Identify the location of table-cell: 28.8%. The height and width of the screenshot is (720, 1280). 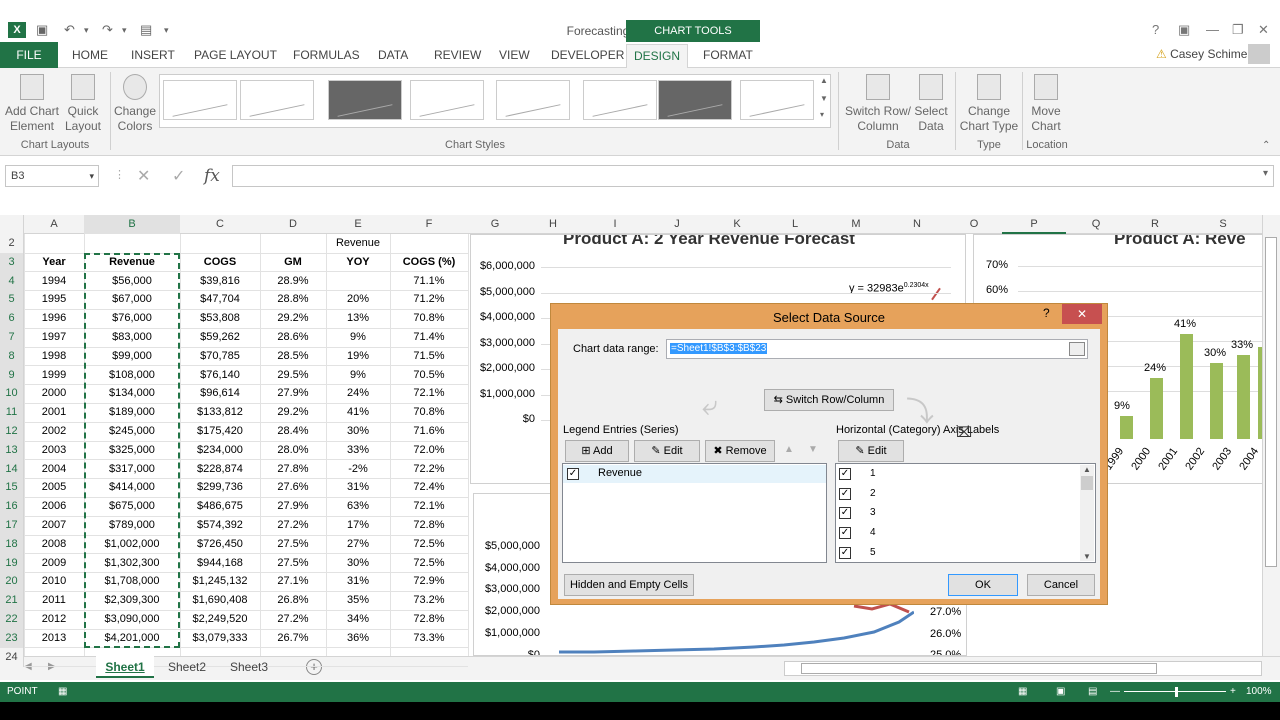
(293, 299).